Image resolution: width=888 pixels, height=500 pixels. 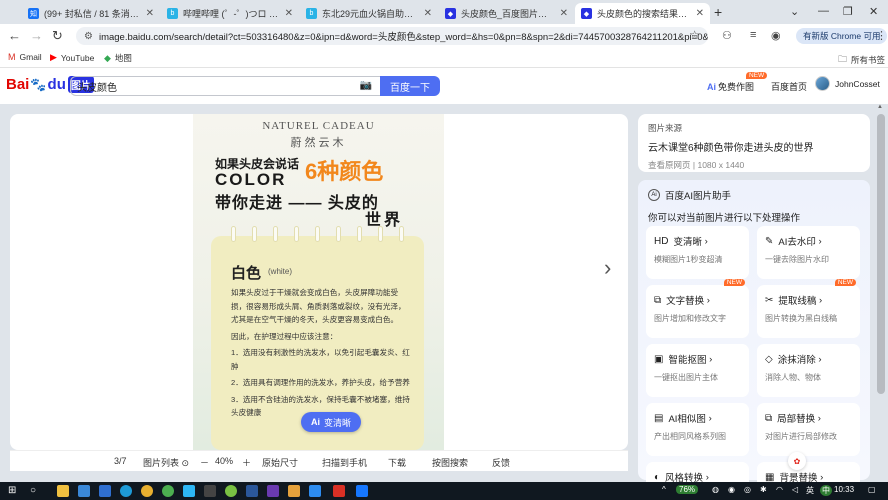 I want to click on close-window-button: ✕, so click(x=873, y=11).